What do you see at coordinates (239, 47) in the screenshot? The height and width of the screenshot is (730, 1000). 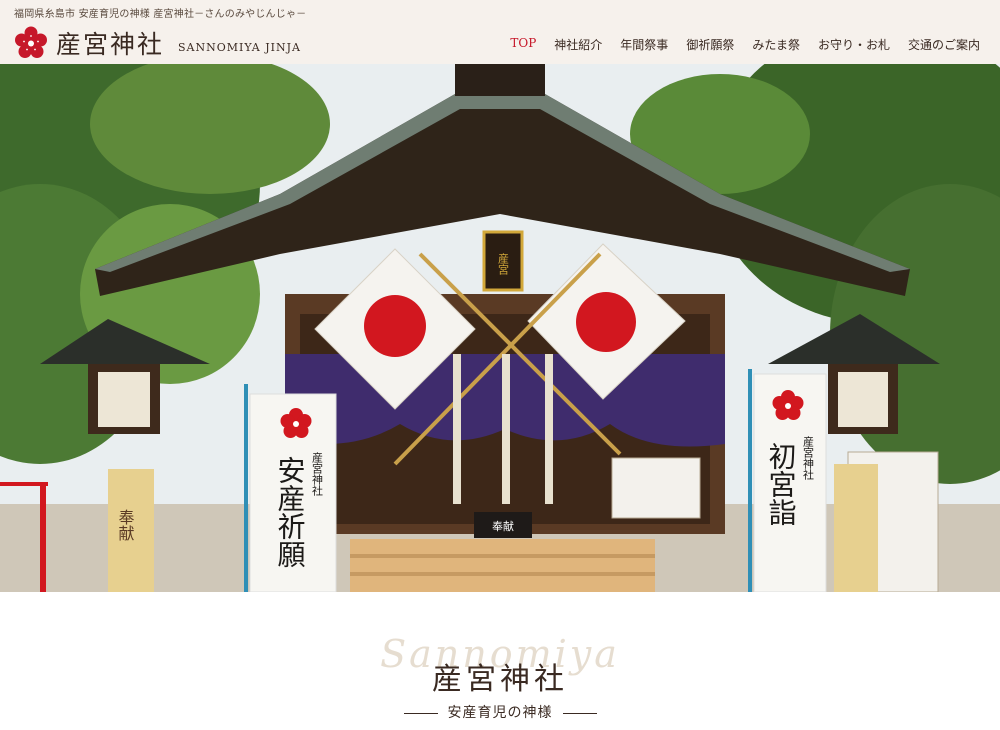 I see `site-title-roman: SANNOMIYA JINJA` at bounding box center [239, 47].